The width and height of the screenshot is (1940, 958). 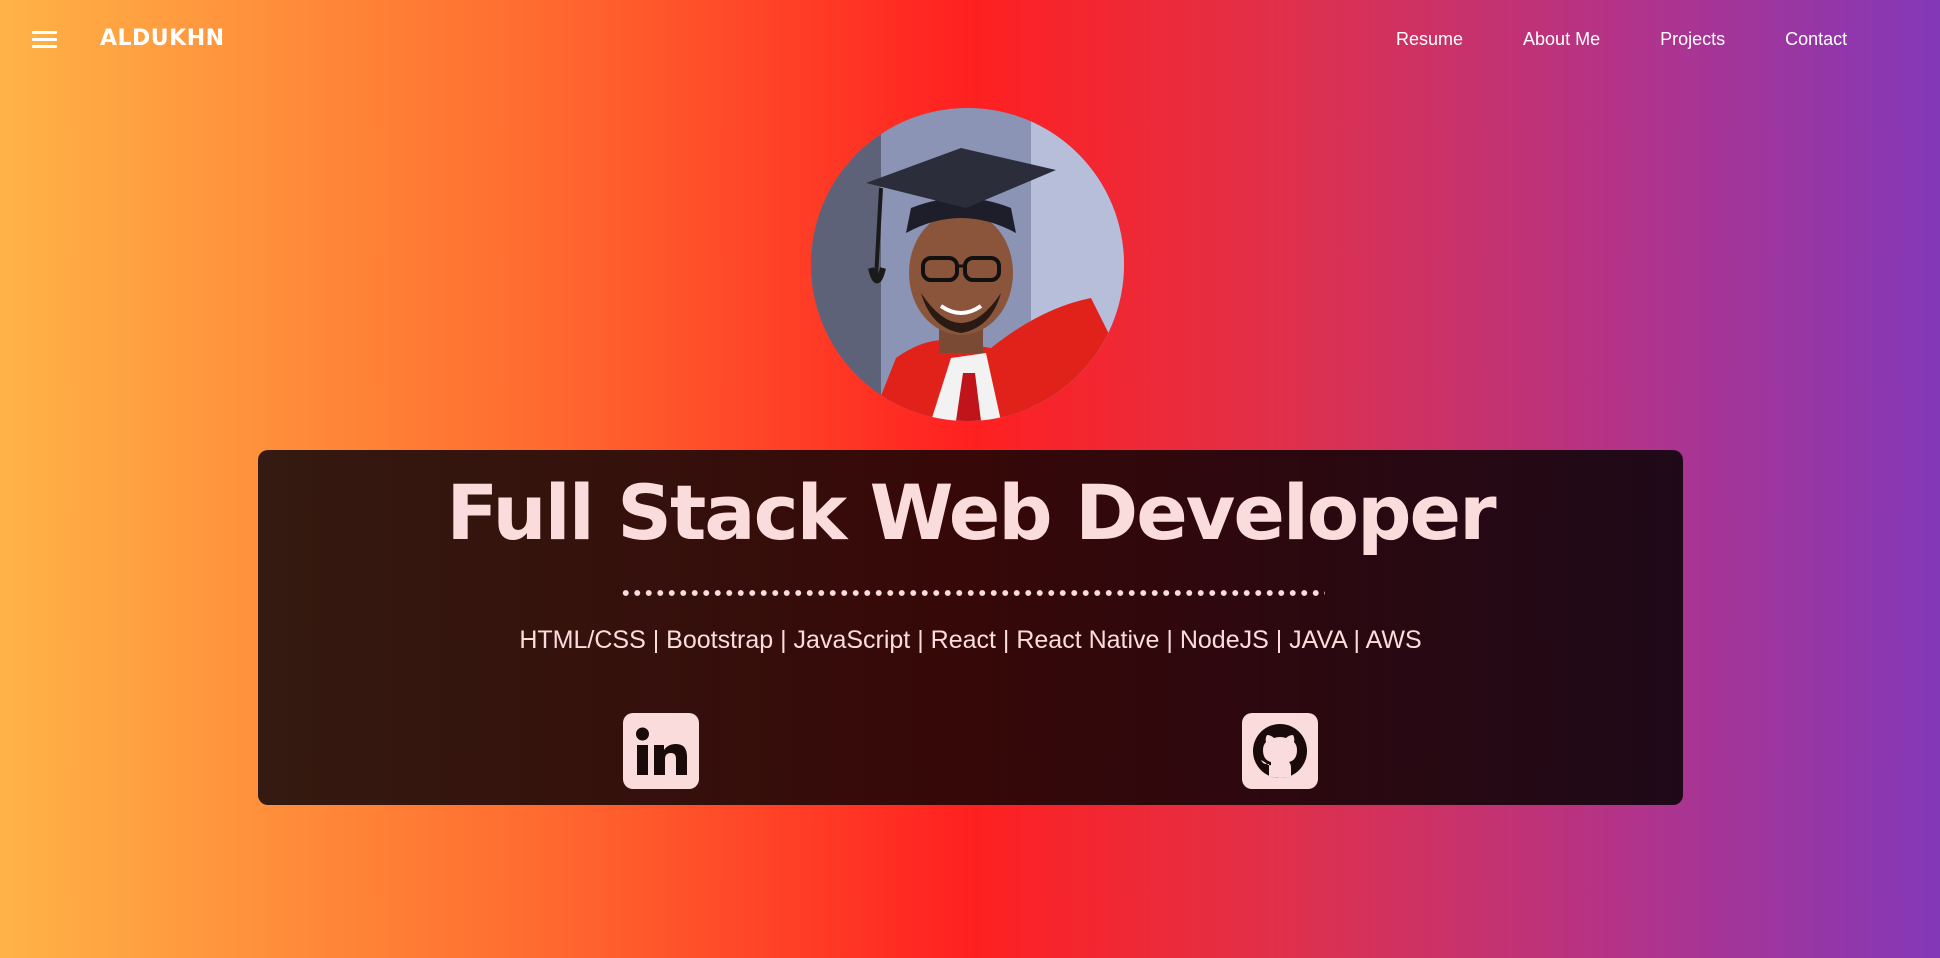 I want to click on github-button, so click(x=1280, y=751).